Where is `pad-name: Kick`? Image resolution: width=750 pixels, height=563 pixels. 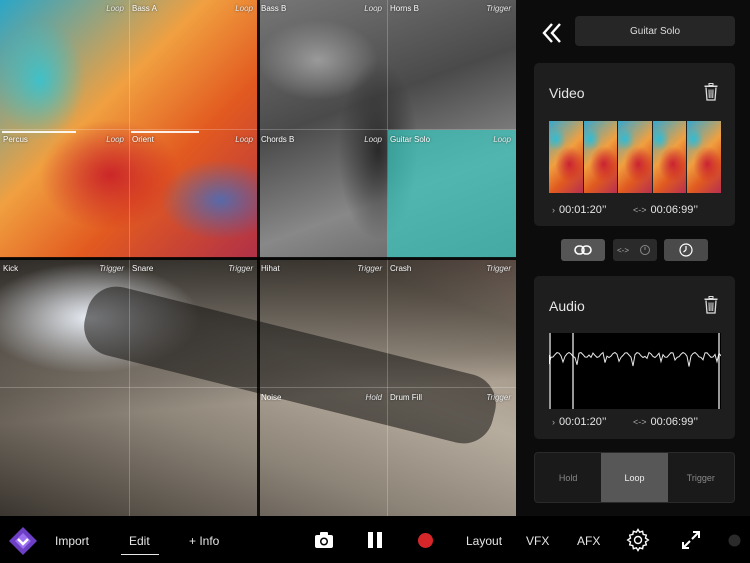
pad-name: Kick is located at coordinates (11, 268).